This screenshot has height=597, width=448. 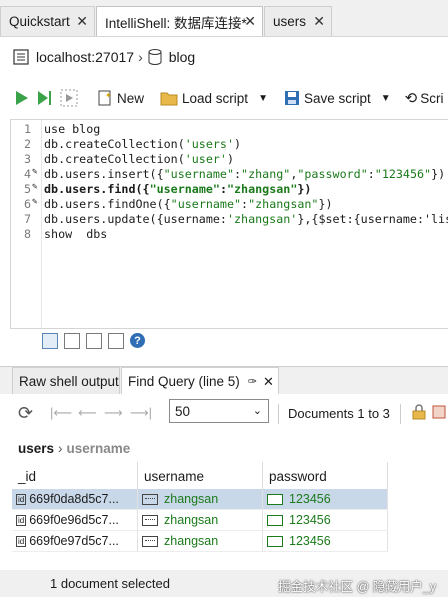 What do you see at coordinates (35, 202) in the screenshot?
I see `edit-marker-icon: ✎` at bounding box center [35, 202].